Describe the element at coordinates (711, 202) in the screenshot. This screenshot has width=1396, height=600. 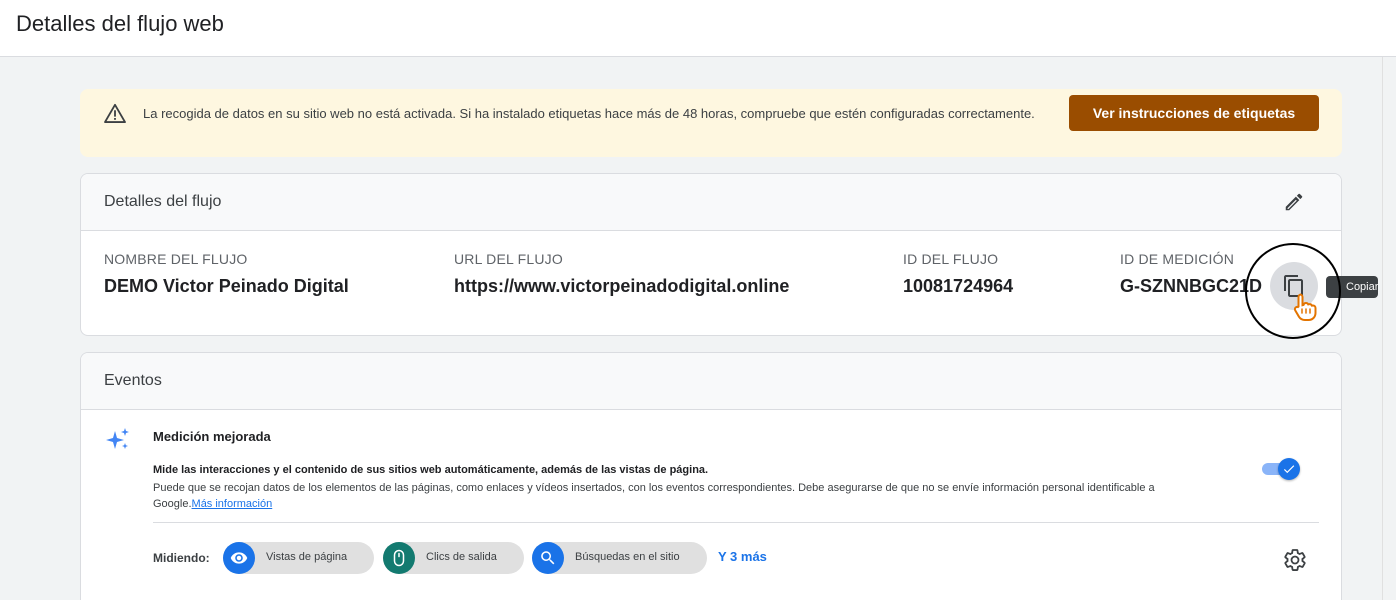
I see `stream-details-header: Detalles del flujo` at that location.